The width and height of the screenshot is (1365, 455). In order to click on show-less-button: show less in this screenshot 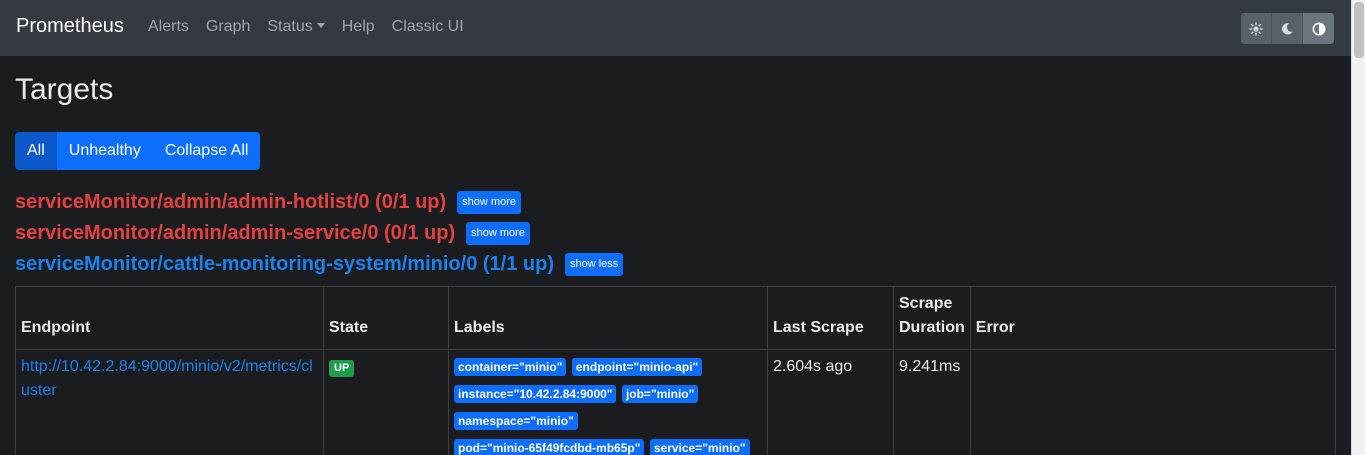, I will do `click(594, 264)`.